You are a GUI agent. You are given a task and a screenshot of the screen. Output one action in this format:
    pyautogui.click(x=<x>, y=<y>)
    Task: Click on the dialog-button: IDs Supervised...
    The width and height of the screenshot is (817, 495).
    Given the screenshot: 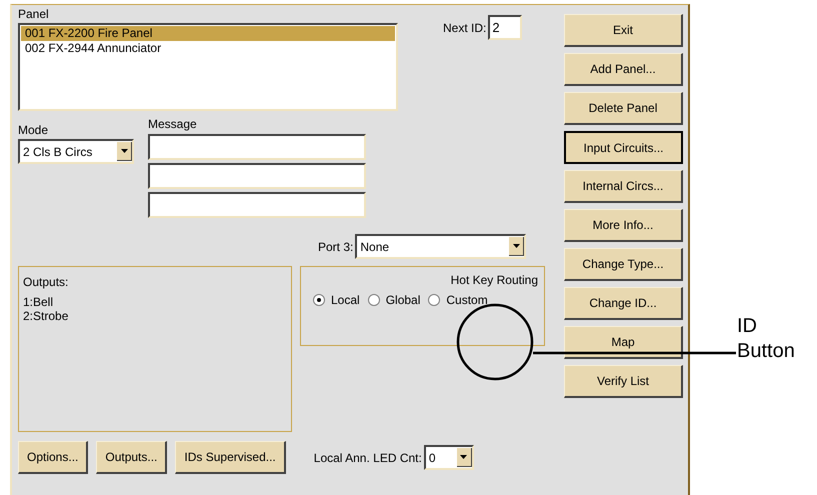 What is the action you would take?
    pyautogui.click(x=230, y=457)
    